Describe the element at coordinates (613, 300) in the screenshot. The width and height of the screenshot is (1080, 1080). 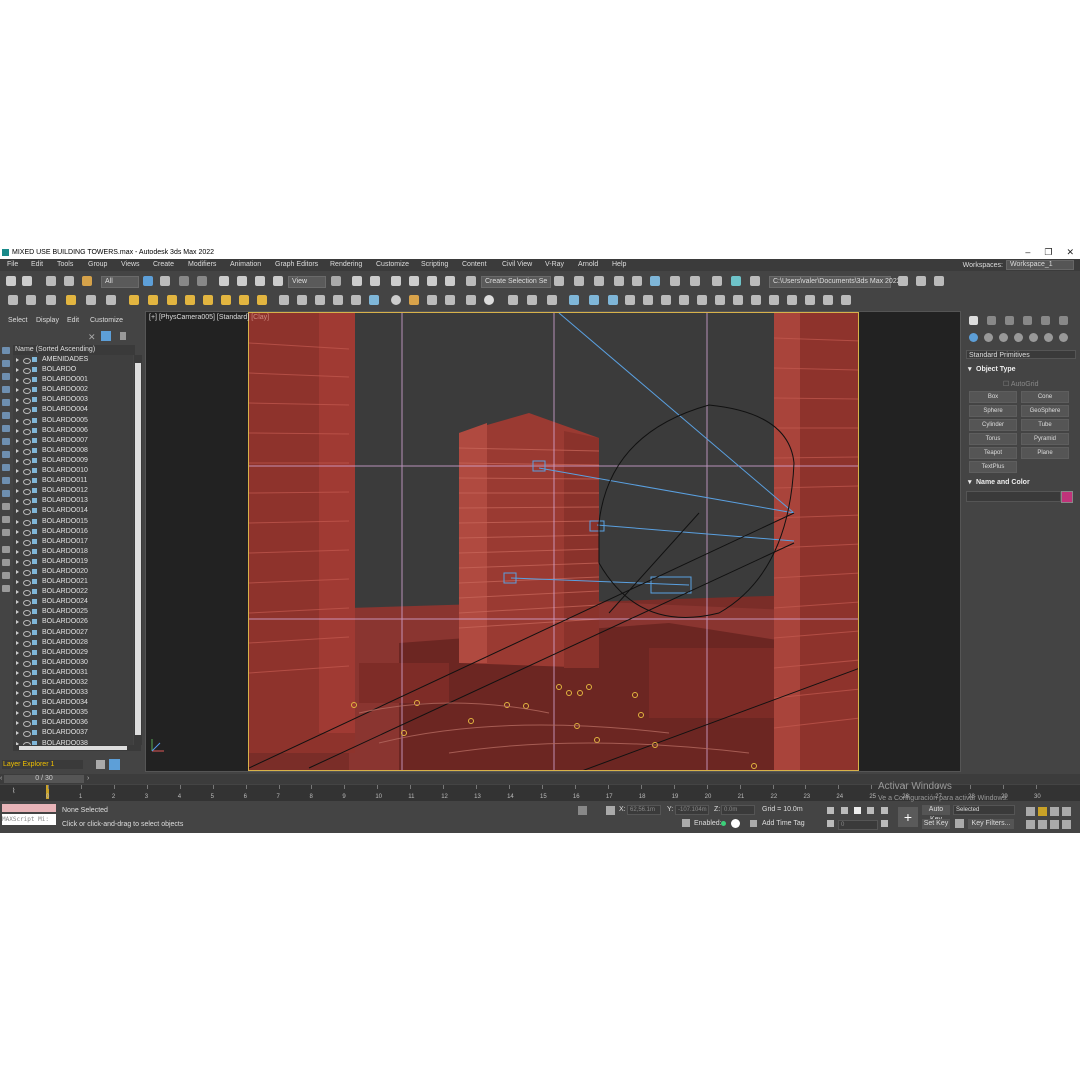
I see `arnold-photometric-icon` at that location.